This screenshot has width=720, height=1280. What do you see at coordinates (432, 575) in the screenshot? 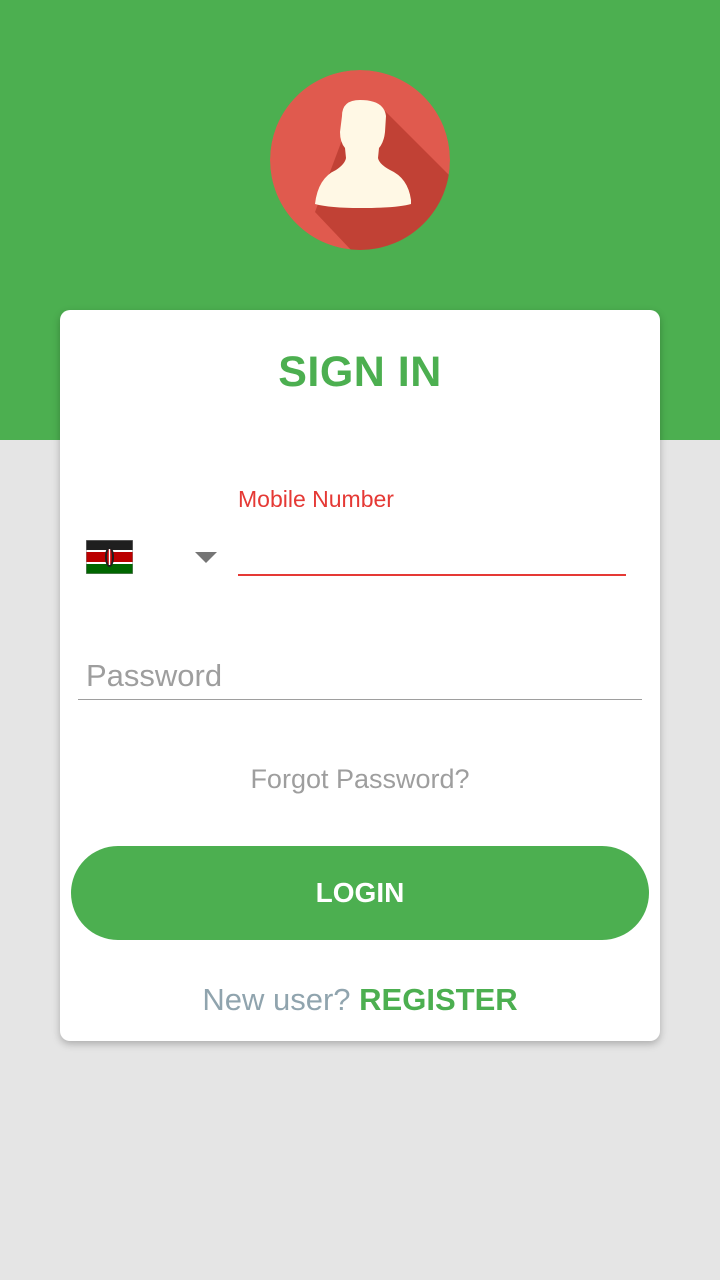
I see `mobile-number-underline` at bounding box center [432, 575].